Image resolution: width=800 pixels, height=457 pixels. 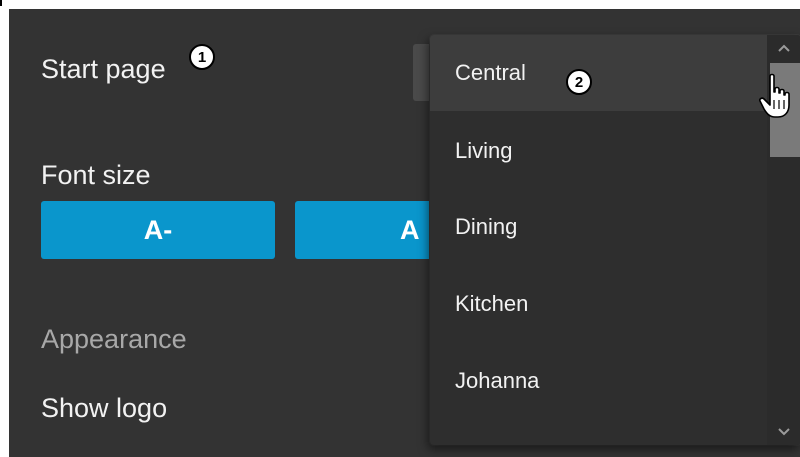 I want to click on show-logo-label: Show logo, so click(x=104, y=408).